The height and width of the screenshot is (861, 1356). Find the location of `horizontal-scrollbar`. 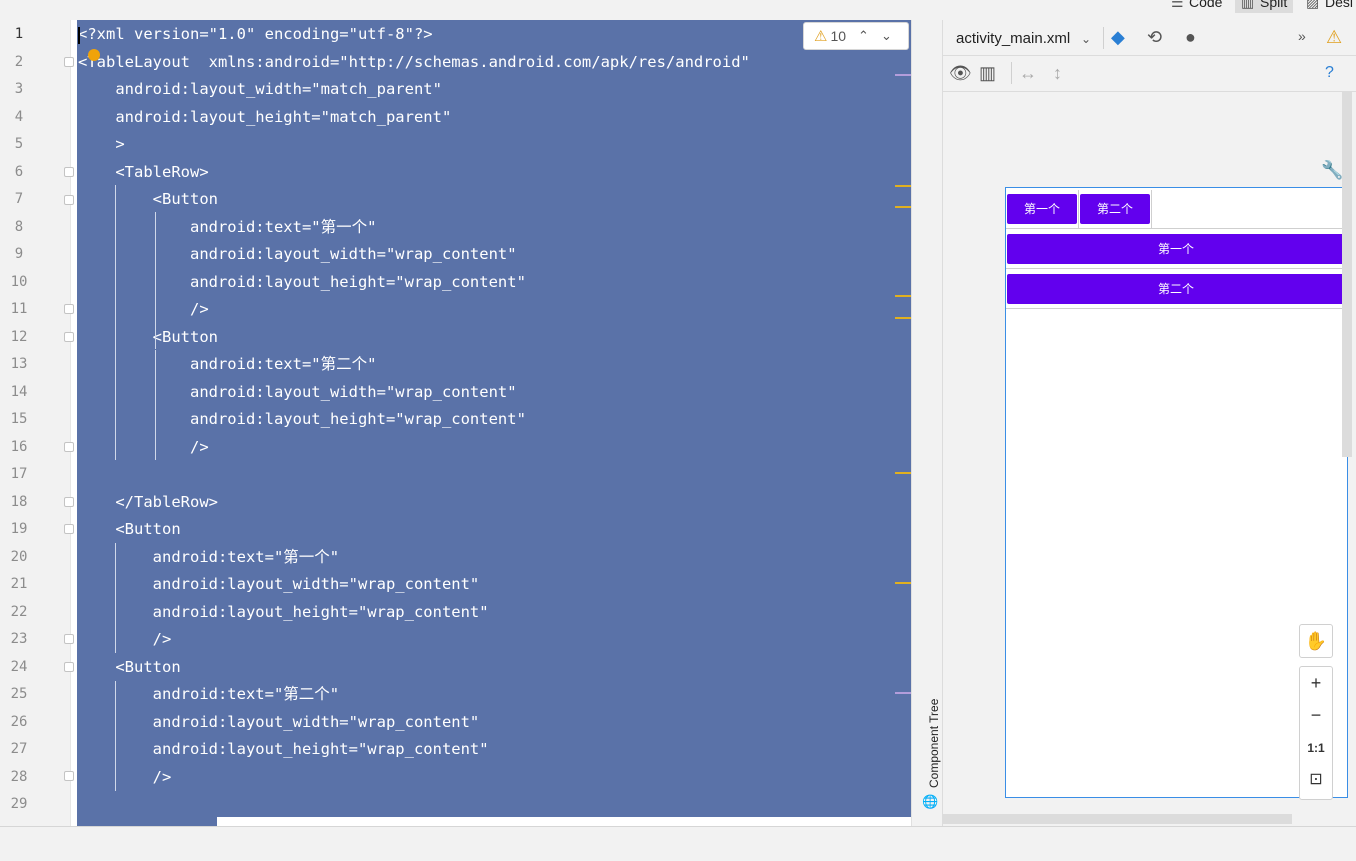

horizontal-scrollbar is located at coordinates (1117, 819).